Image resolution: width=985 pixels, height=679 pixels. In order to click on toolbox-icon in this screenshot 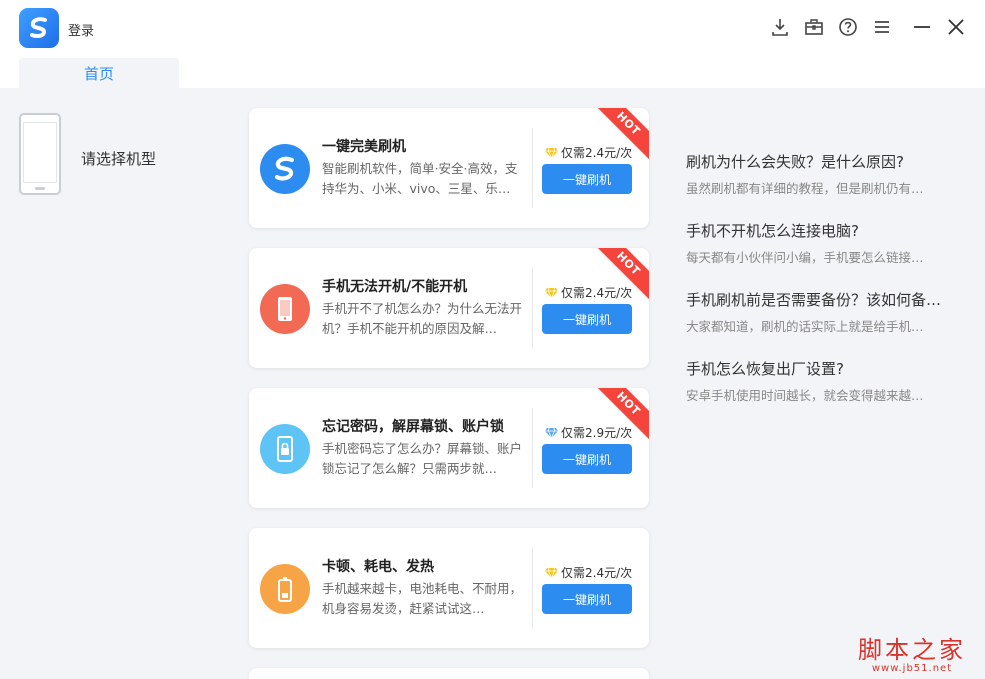, I will do `click(814, 27)`.